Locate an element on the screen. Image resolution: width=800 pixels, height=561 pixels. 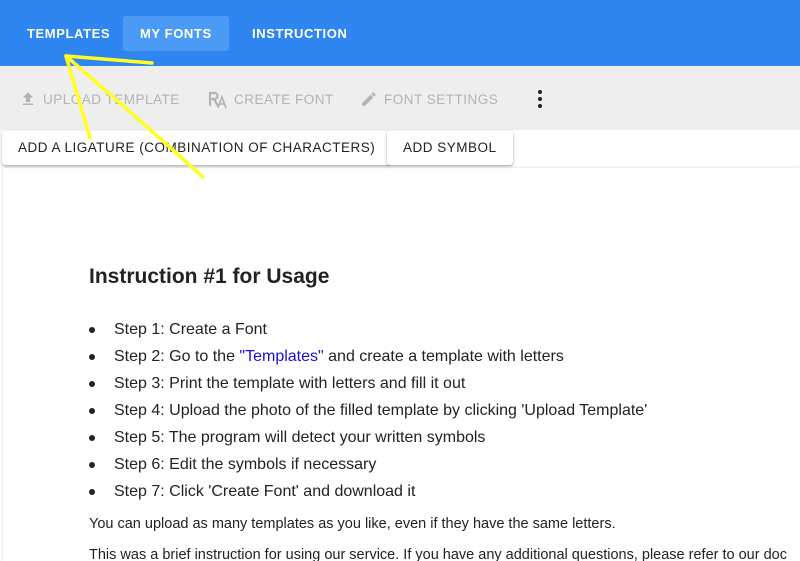
page-title: Instruction #1 for Usage is located at coordinates (209, 276).